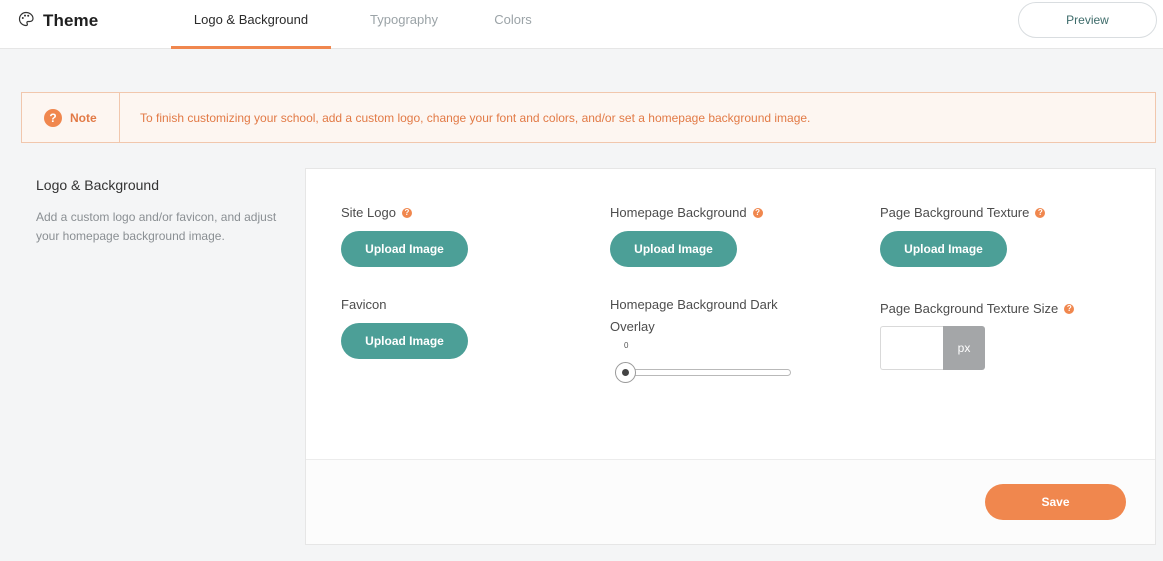  Describe the element at coordinates (83, 117) in the screenshot. I see `note-title: Note` at that location.